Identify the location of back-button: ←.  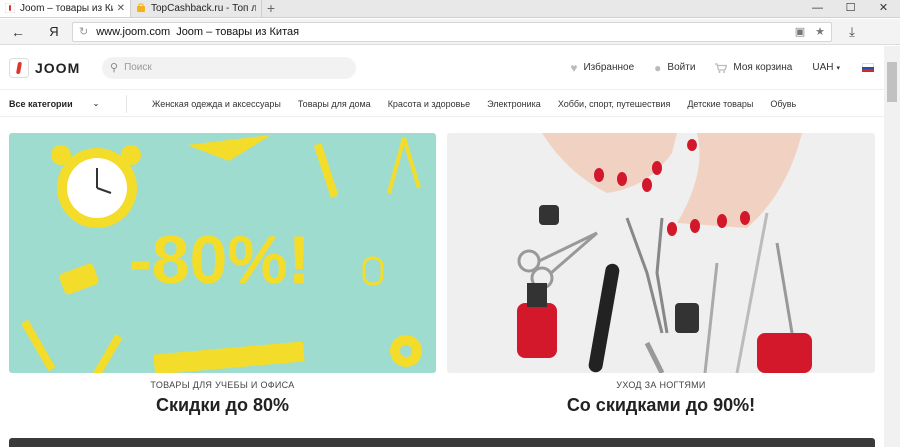
(18, 32).